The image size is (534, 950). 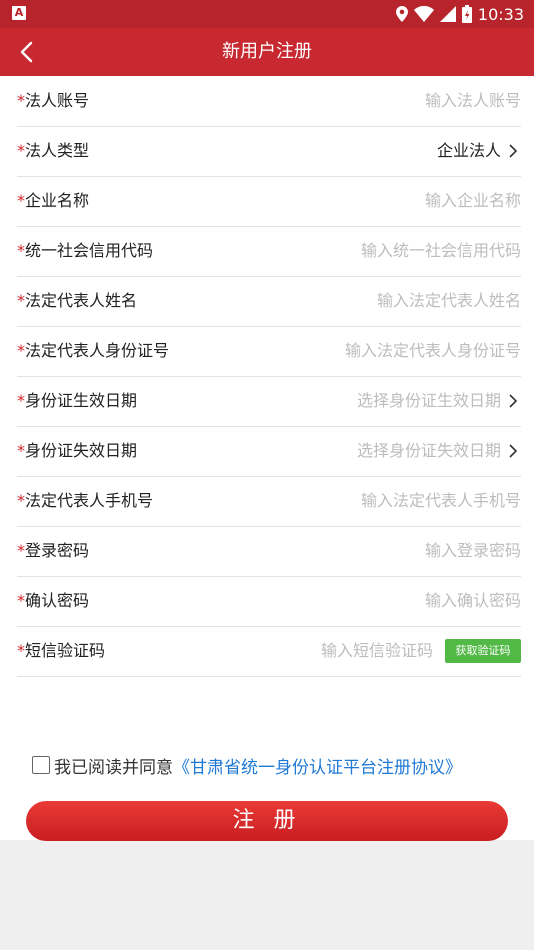 What do you see at coordinates (269, 301) in the screenshot?
I see `field-rep-name: *法定代表人姓名 输入法定代表人姓名` at bounding box center [269, 301].